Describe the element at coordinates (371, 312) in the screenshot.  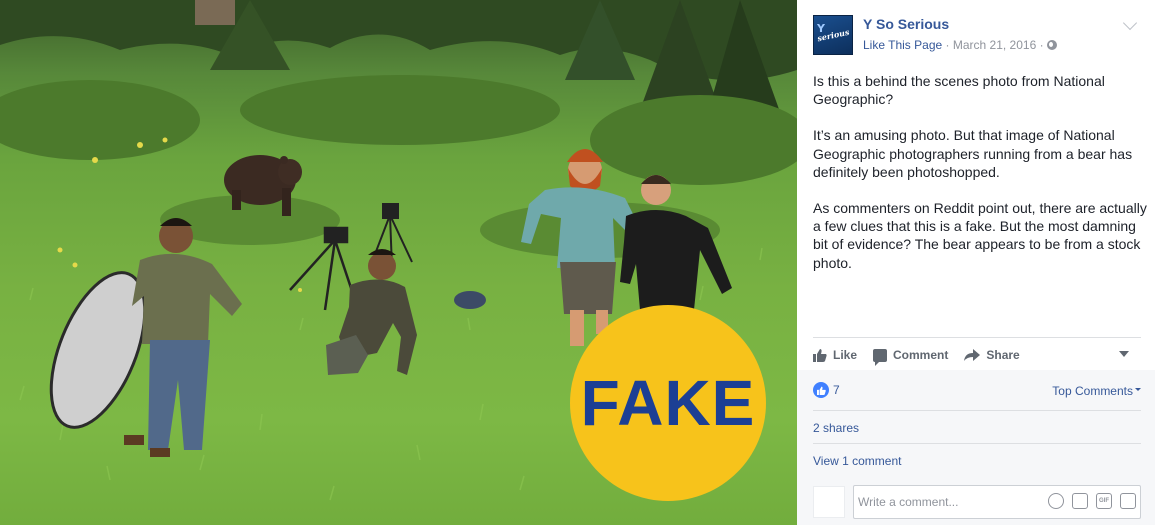
I see `person-crouching` at that location.